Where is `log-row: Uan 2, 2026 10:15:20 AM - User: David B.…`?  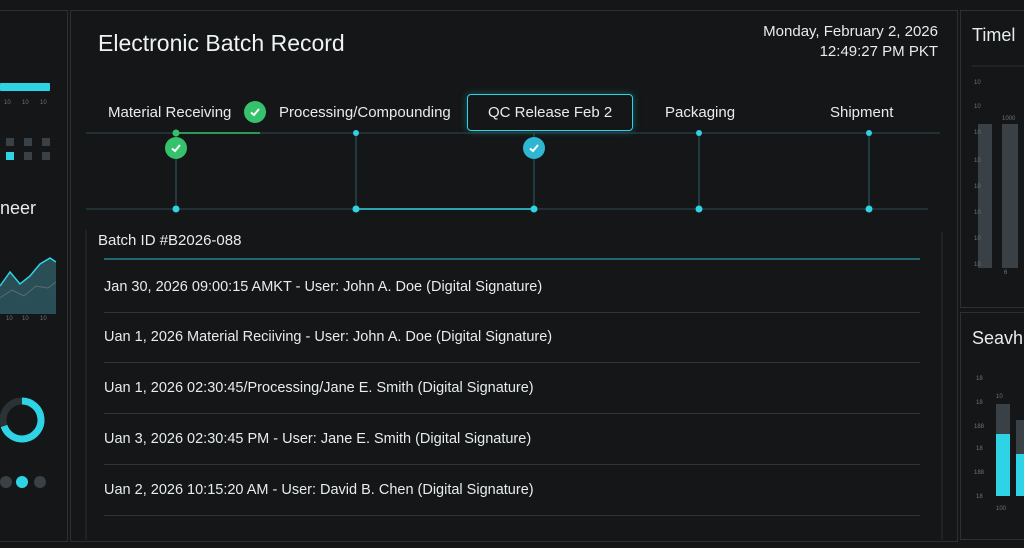
log-row: Uan 2, 2026 10:15:20 AM - User: David B.… is located at coordinates (512, 490).